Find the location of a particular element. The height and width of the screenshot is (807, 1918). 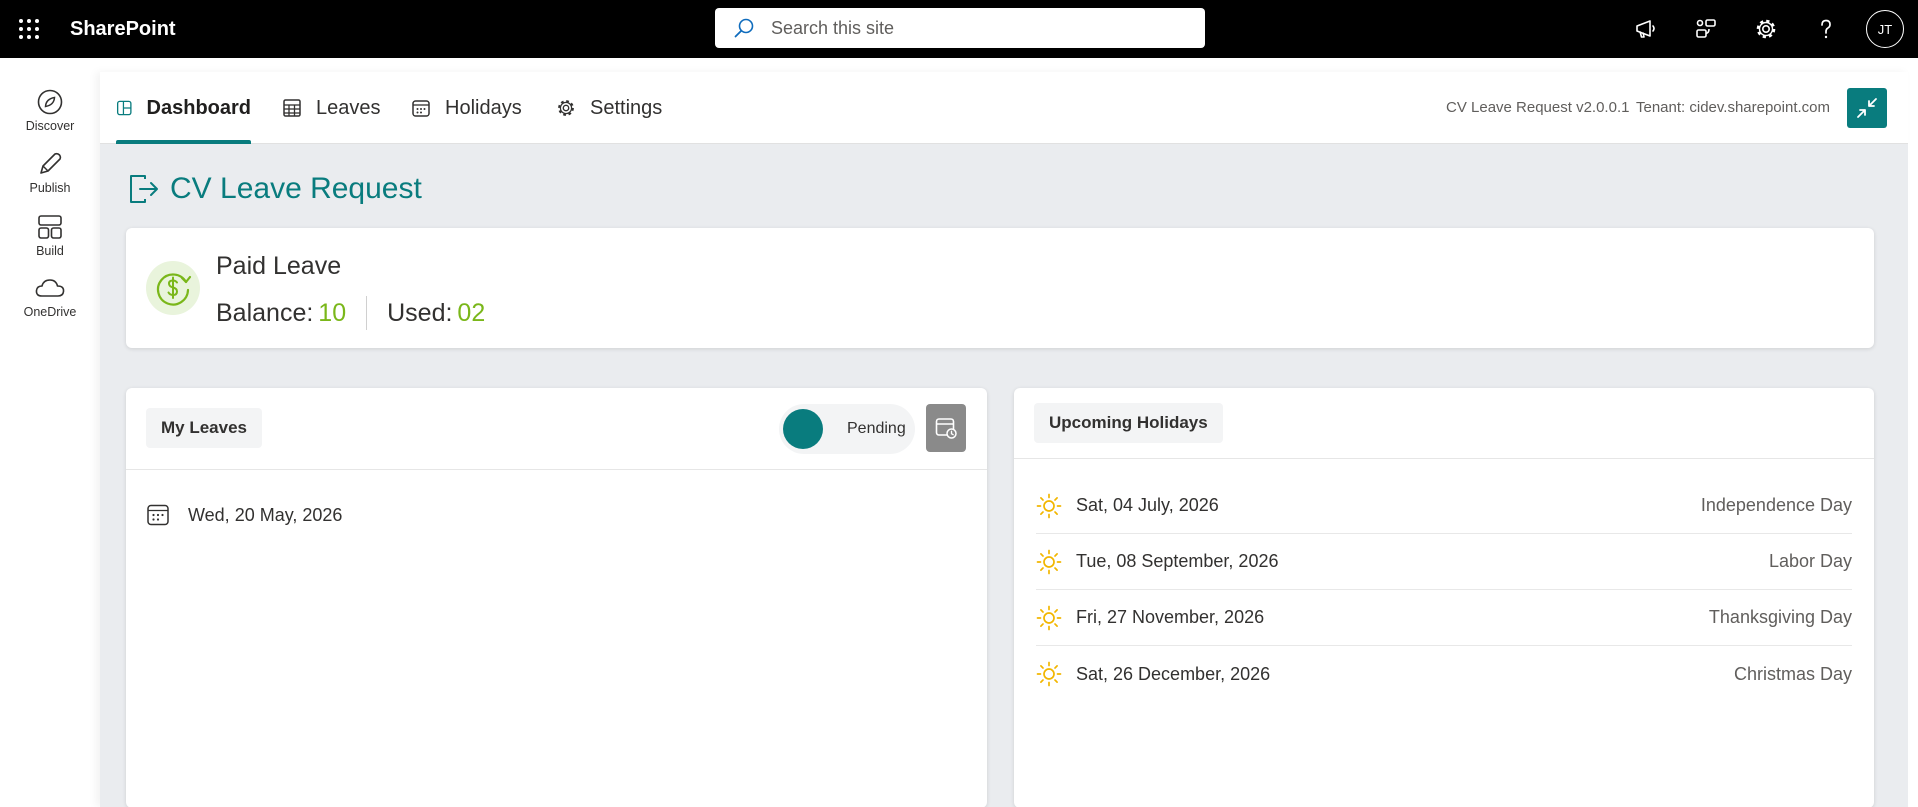

holiday-row: Fri, 27 November, 2026 Thanksgiving Day is located at coordinates (1444, 618).